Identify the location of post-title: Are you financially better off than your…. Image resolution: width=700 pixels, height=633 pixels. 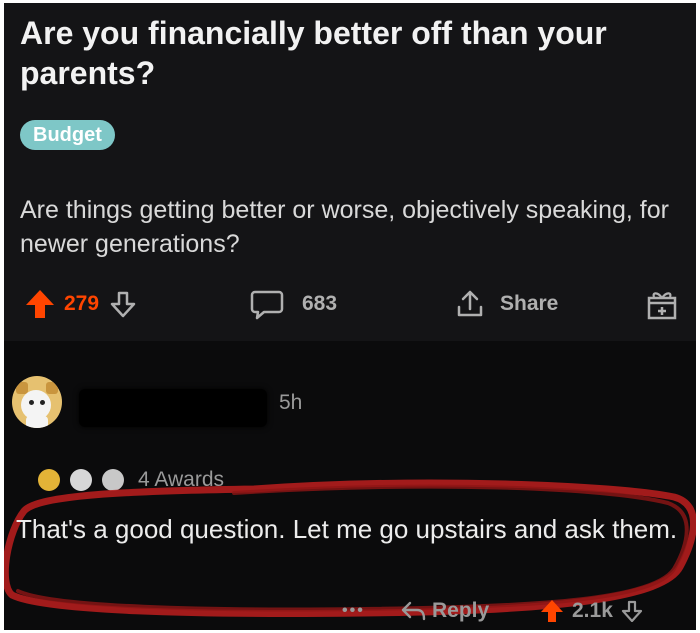
(340, 53).